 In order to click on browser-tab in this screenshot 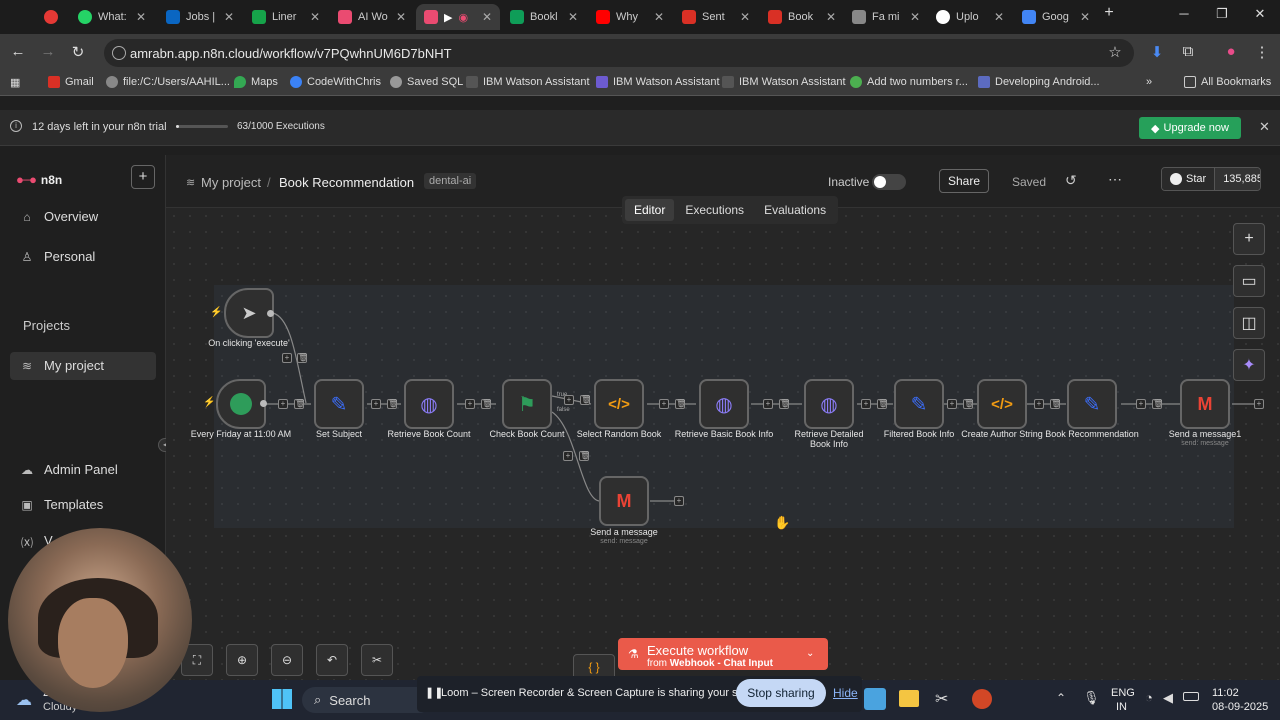, I will do `click(51, 17)`.